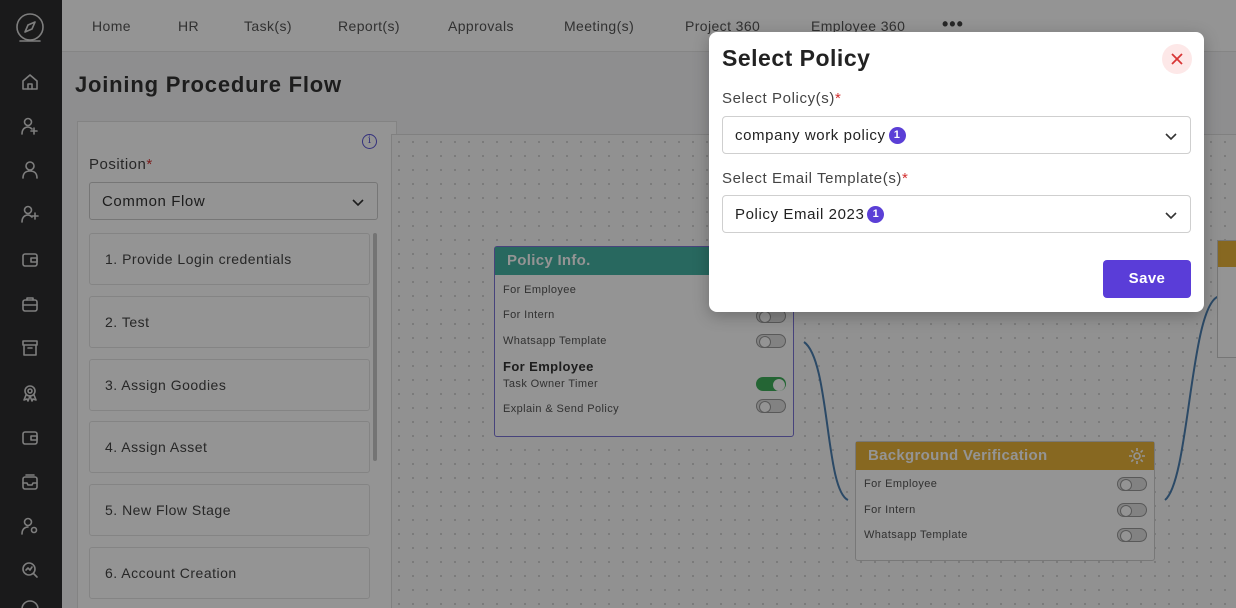 The width and height of the screenshot is (1236, 608). I want to click on email-template-label-text: Select Email Template(s), so click(812, 178).